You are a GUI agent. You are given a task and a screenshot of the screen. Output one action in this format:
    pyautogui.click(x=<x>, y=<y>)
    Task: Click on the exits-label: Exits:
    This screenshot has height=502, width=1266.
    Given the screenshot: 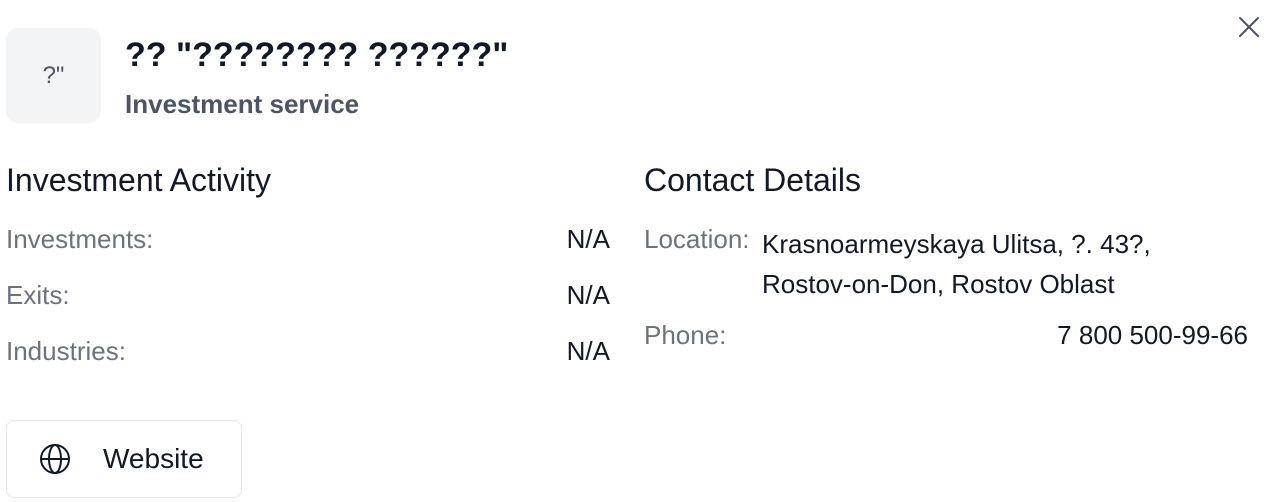 What is the action you would take?
    pyautogui.click(x=38, y=295)
    